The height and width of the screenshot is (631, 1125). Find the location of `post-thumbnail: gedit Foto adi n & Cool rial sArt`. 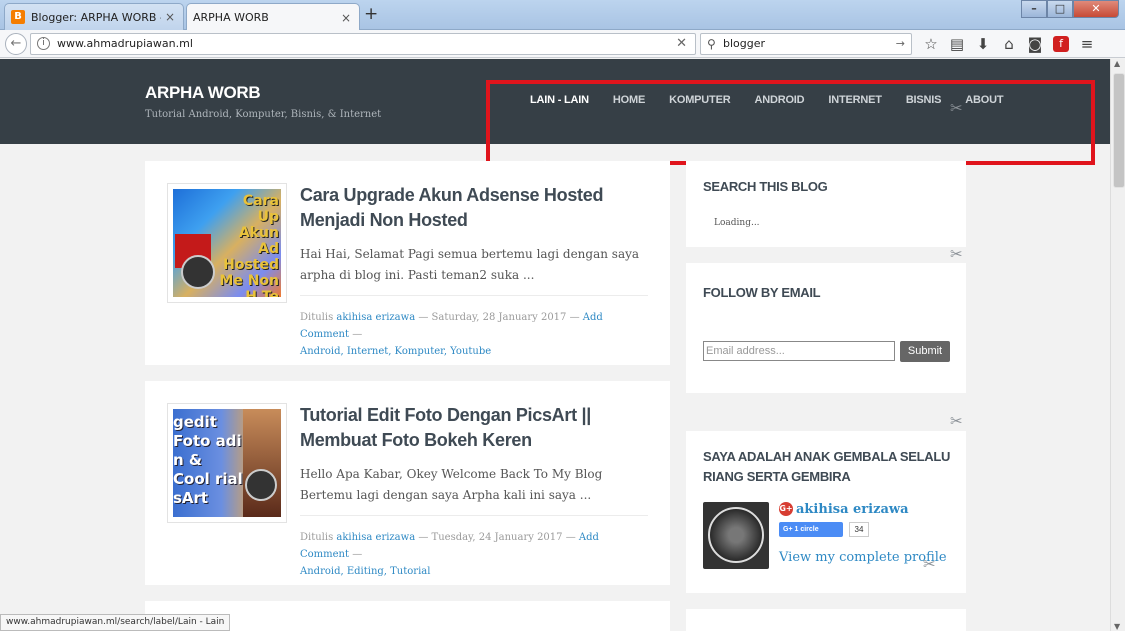

post-thumbnail: gedit Foto adi n & Cool rial sArt is located at coordinates (227, 463).